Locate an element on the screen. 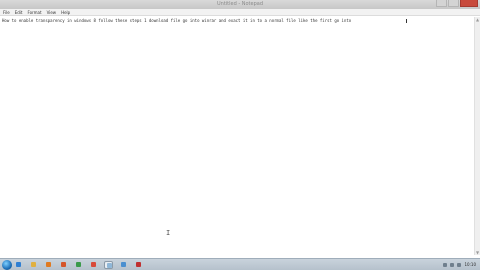 The height and width of the screenshot is (270, 480). explorer-icon is located at coordinates (33, 264).